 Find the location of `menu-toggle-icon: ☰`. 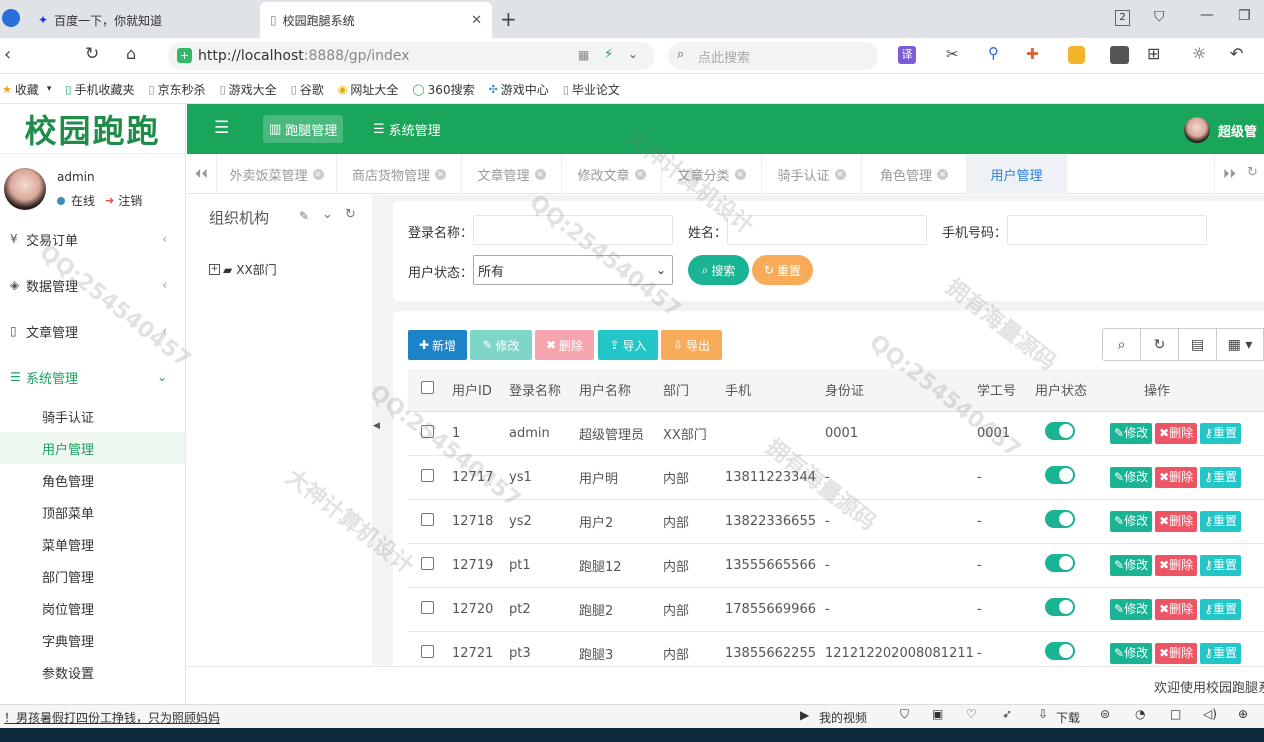

menu-toggle-icon: ☰ is located at coordinates (221, 128).